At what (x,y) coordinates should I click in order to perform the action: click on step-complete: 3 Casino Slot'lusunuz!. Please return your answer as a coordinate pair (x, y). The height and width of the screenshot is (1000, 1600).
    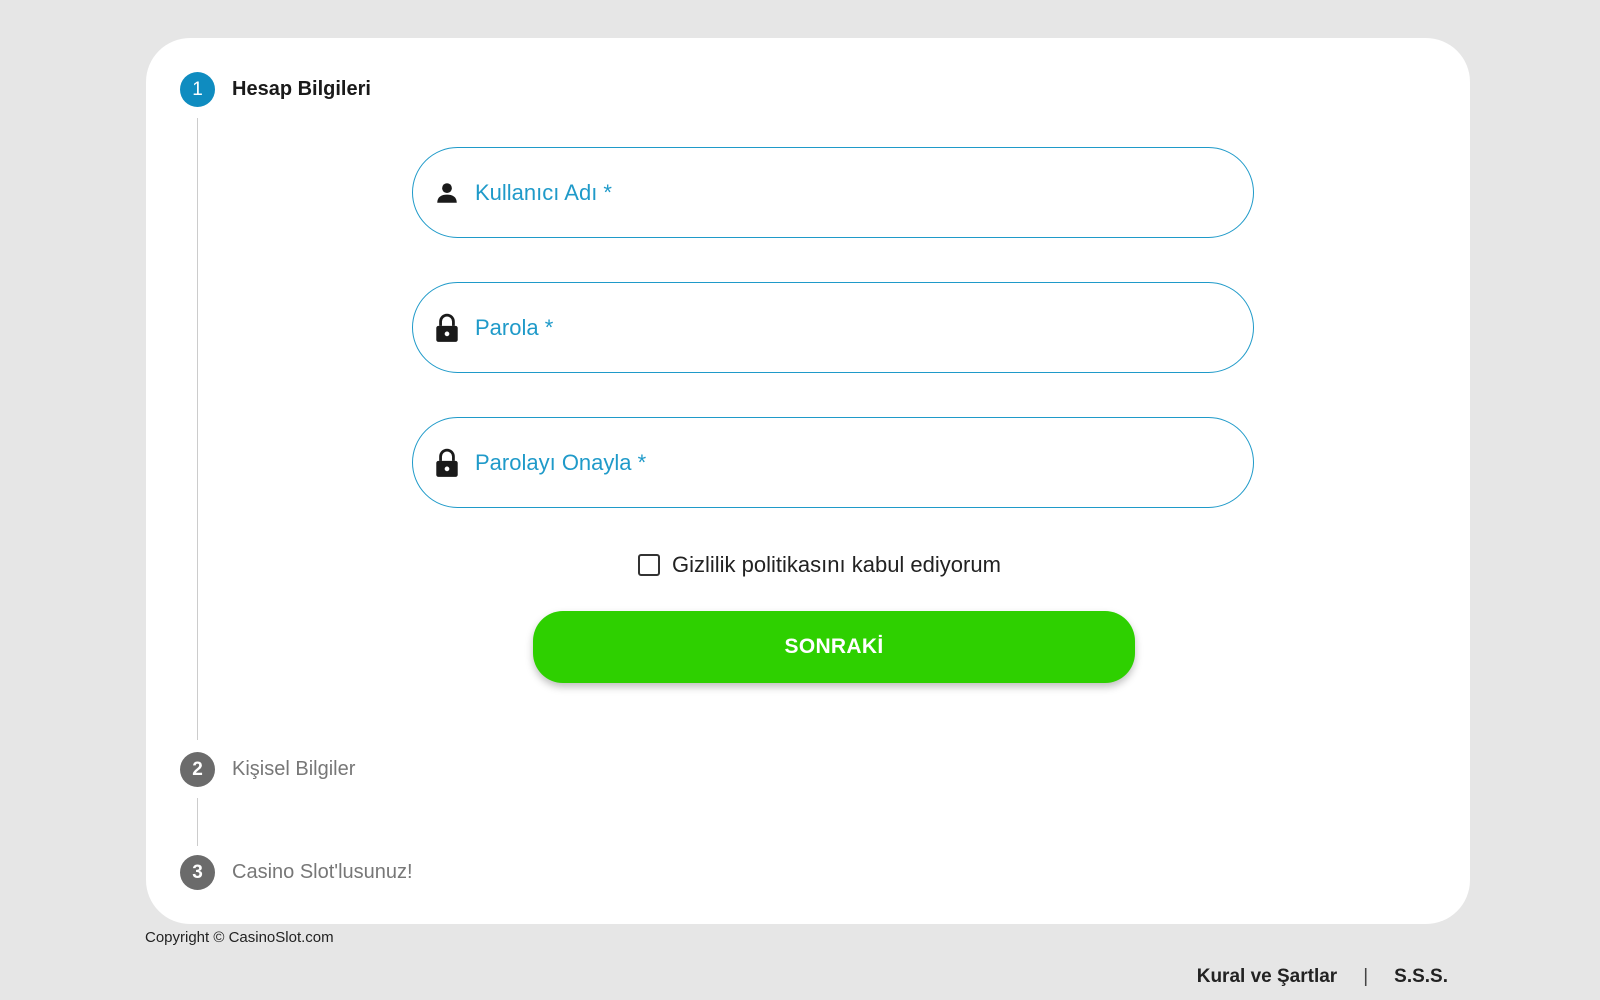
    Looking at the image, I should click on (296, 872).